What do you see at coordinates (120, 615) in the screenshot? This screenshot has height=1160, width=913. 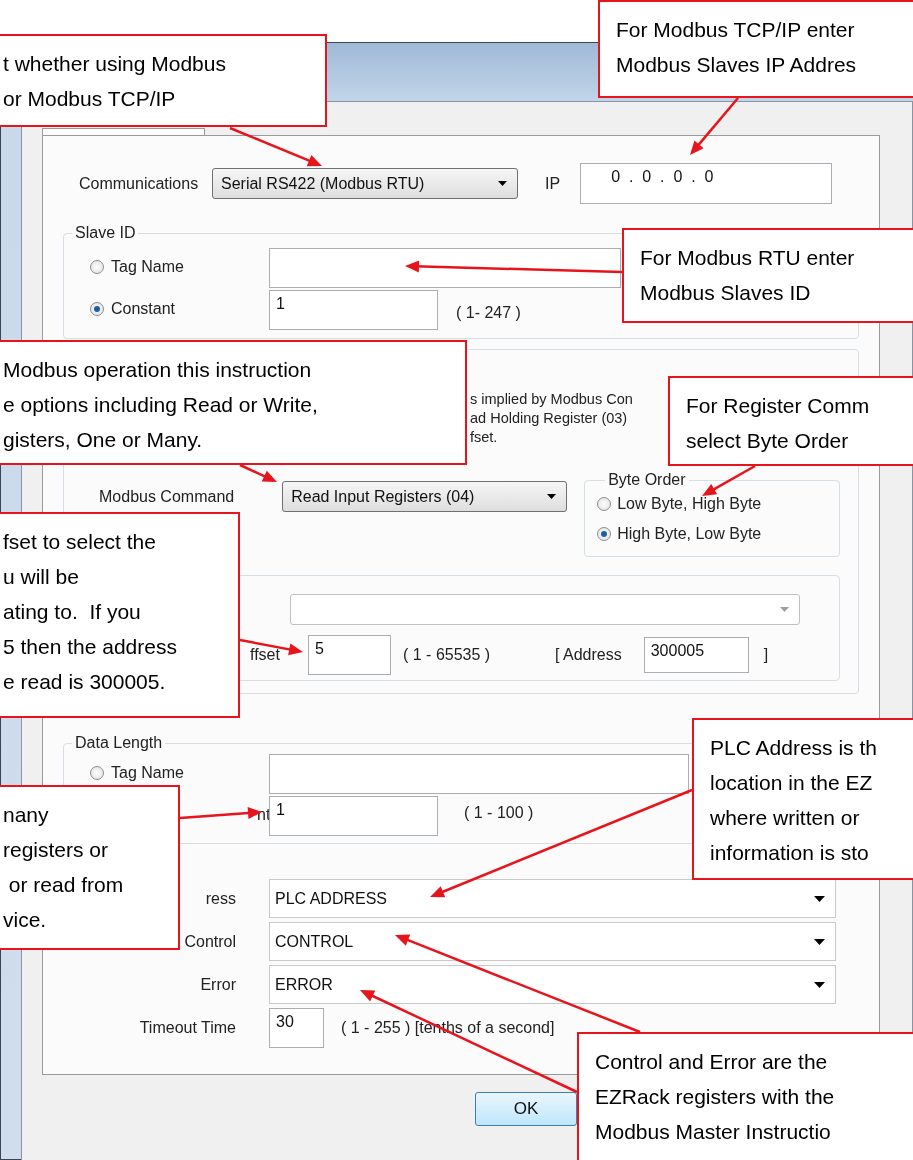 I see `callout-text: fset to select the u will be ating to. If you 5 then the address e read is 300005.` at bounding box center [120, 615].